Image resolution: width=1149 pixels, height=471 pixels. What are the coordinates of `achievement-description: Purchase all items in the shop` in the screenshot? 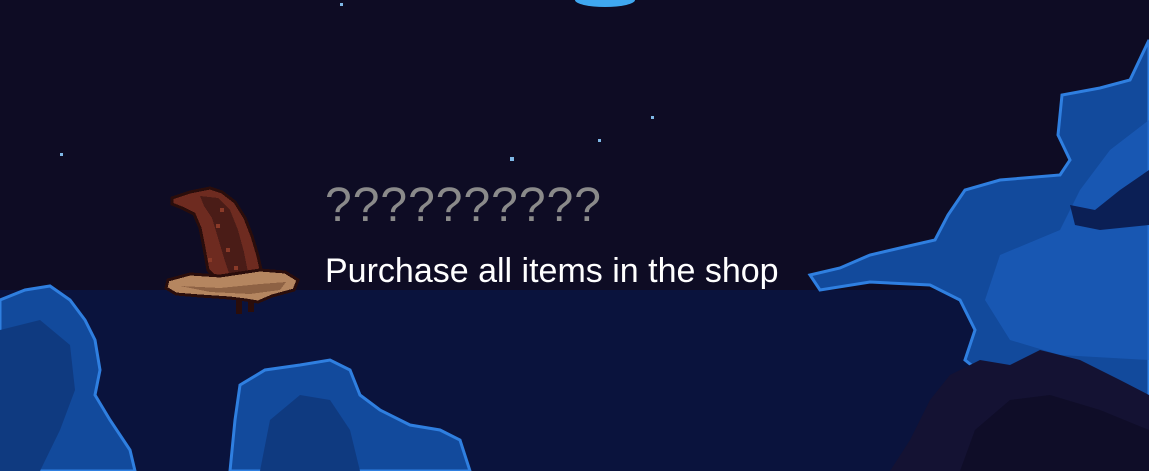 It's located at (552, 271).